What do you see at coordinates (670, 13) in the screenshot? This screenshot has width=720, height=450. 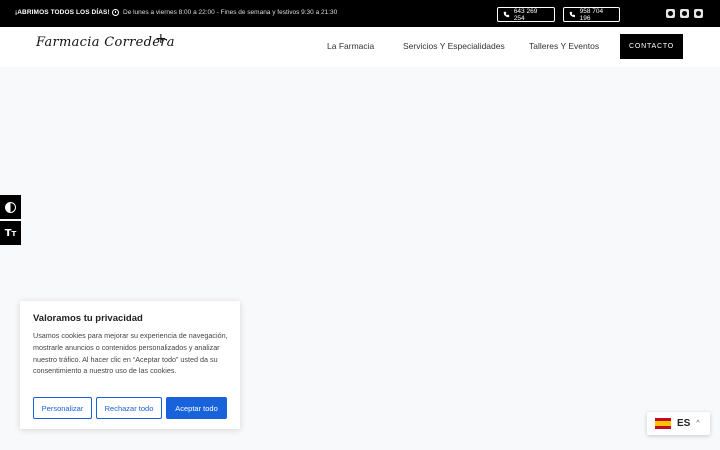 I see `facebook-icon` at bounding box center [670, 13].